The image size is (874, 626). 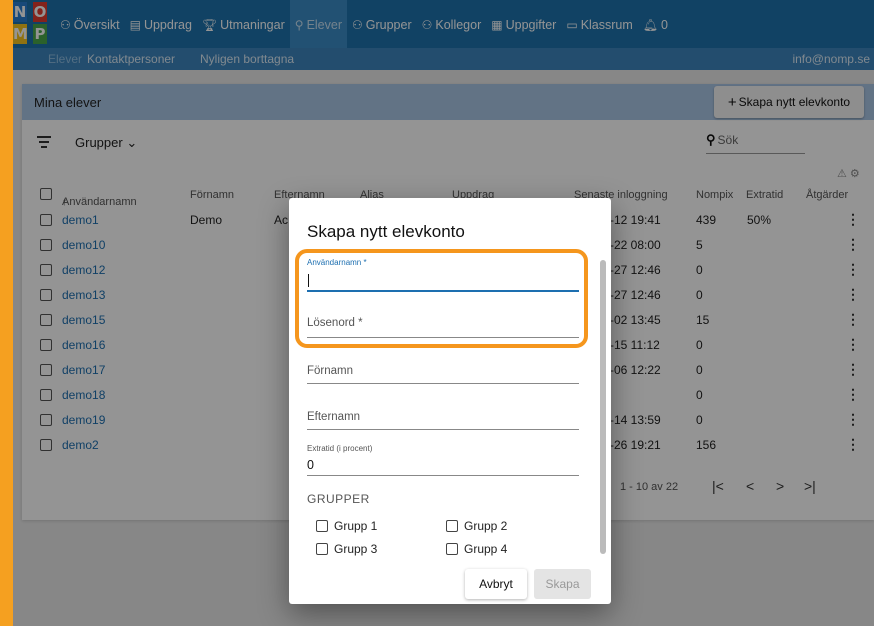 I want to click on dialog-title: Skapa nytt elevkonto, so click(x=386, y=231).